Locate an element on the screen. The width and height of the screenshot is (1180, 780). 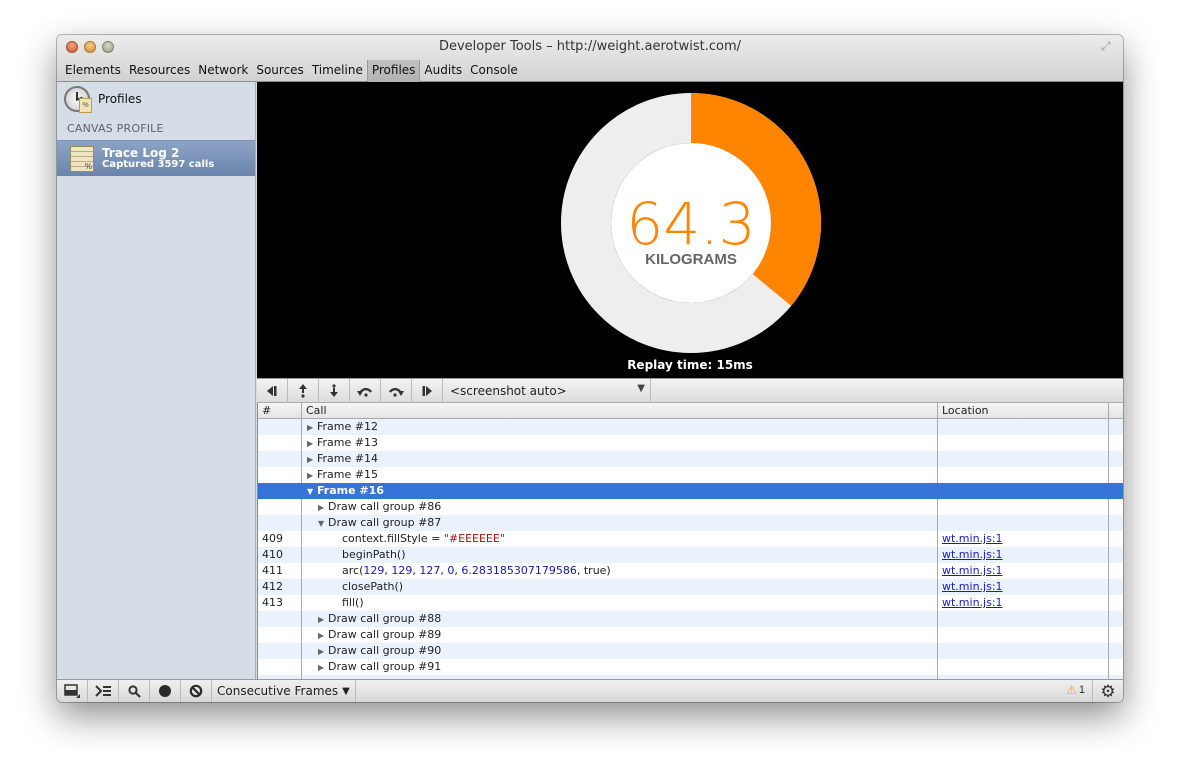
weight-unit: KILOGRAMS is located at coordinates (691, 259).